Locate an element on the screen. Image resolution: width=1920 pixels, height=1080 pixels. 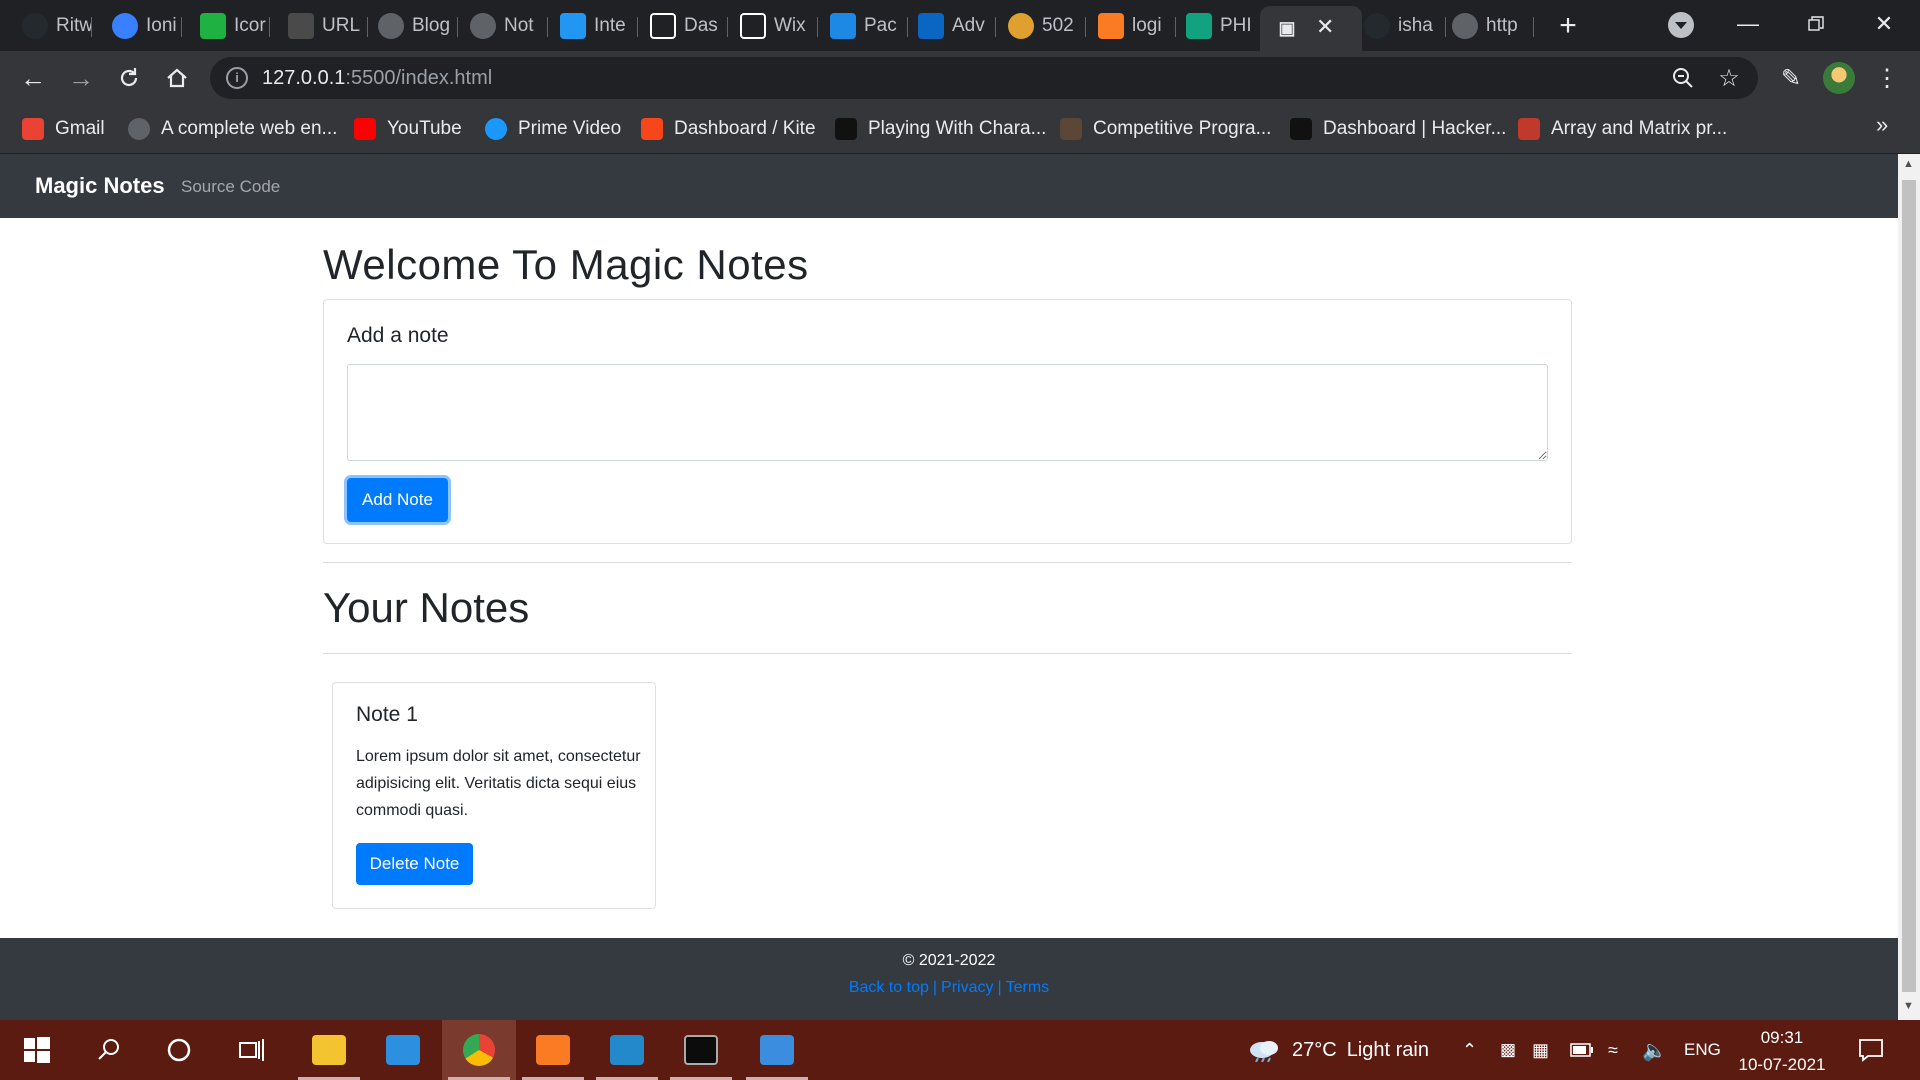
forward-icon: → is located at coordinates (81, 78).